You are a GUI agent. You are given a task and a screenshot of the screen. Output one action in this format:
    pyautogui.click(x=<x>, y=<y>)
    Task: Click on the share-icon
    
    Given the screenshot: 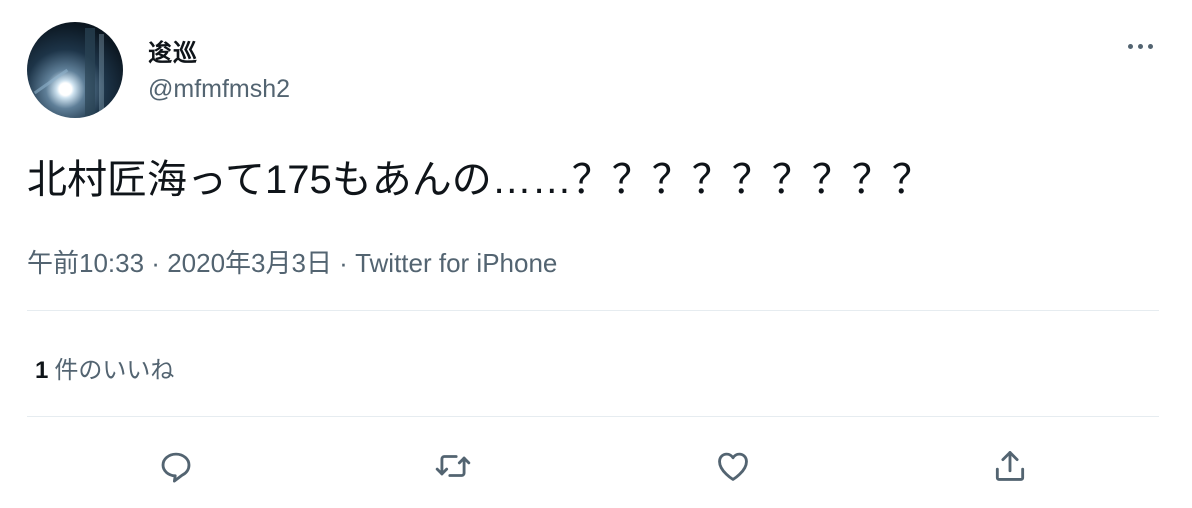 What is the action you would take?
    pyautogui.click(x=1010, y=466)
    